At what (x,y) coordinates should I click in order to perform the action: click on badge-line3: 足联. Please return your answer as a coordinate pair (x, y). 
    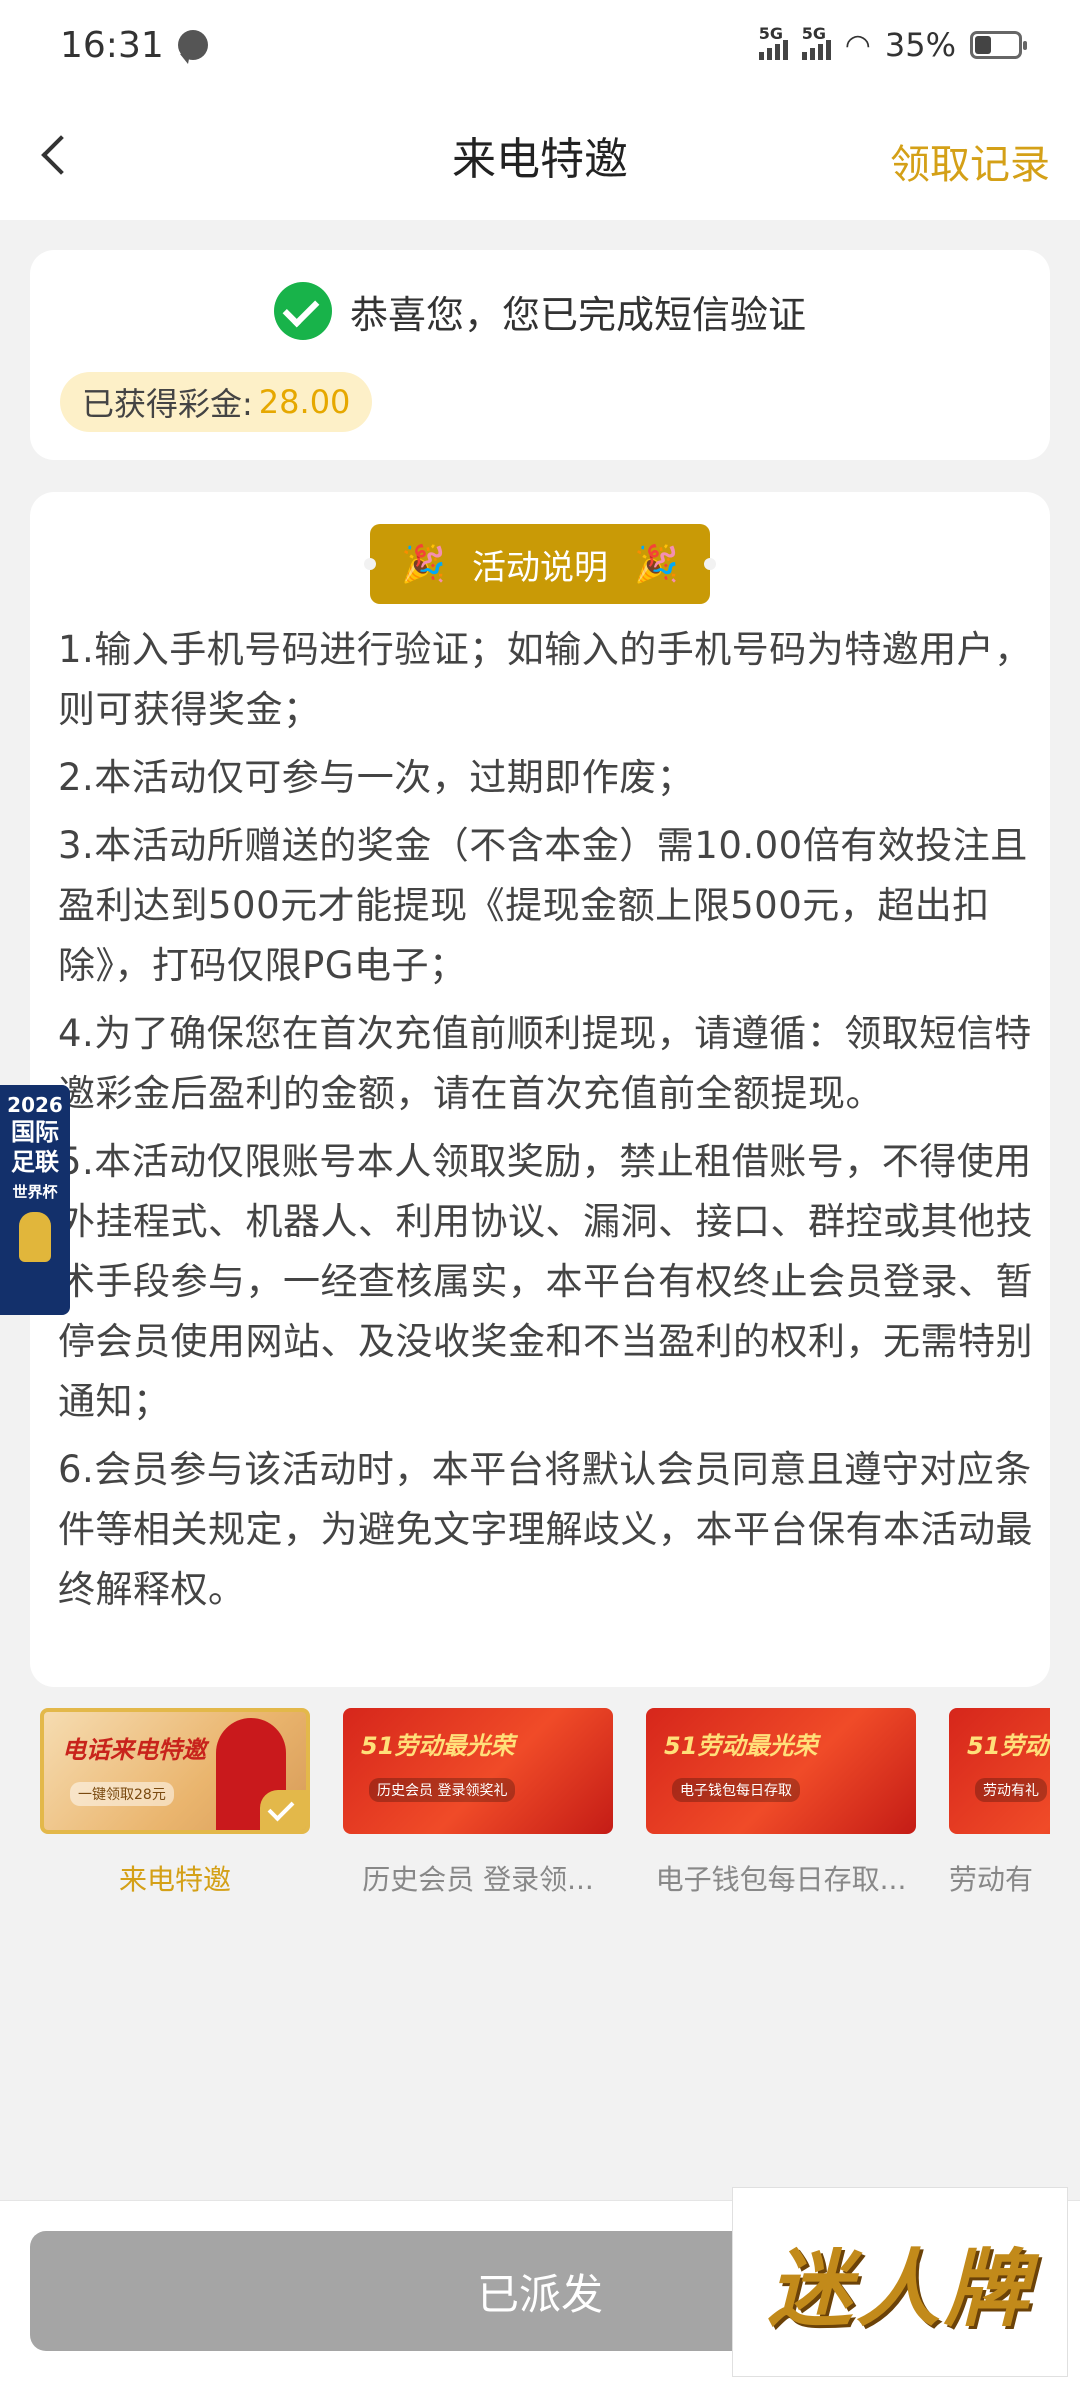
    Looking at the image, I should click on (35, 1162).